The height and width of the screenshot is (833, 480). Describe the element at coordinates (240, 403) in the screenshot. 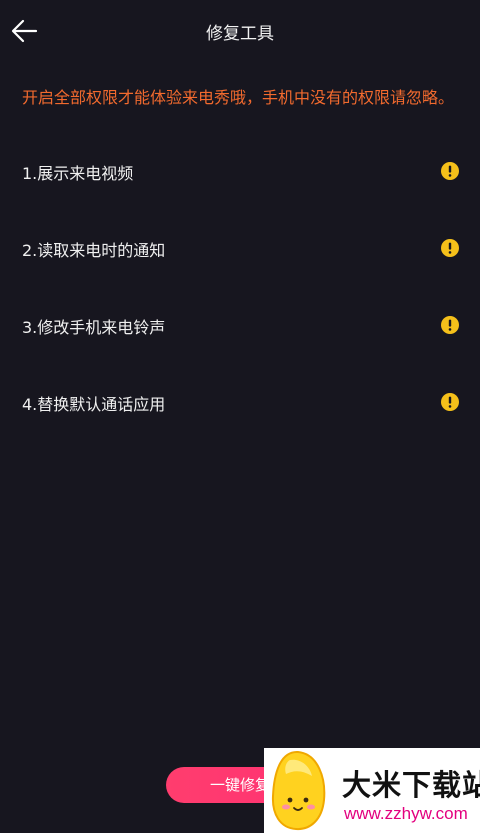

I see `permission-item-default-dialer: 4.替换默认通话应用` at that location.